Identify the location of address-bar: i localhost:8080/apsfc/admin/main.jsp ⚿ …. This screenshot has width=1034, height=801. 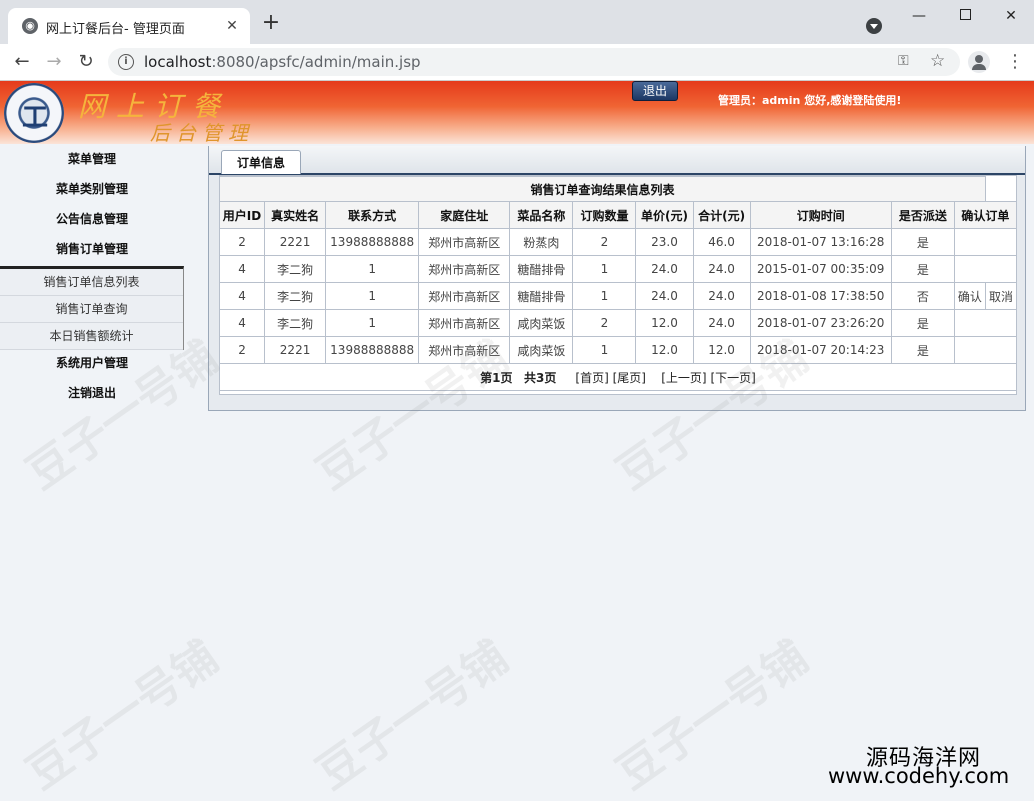
(534, 62).